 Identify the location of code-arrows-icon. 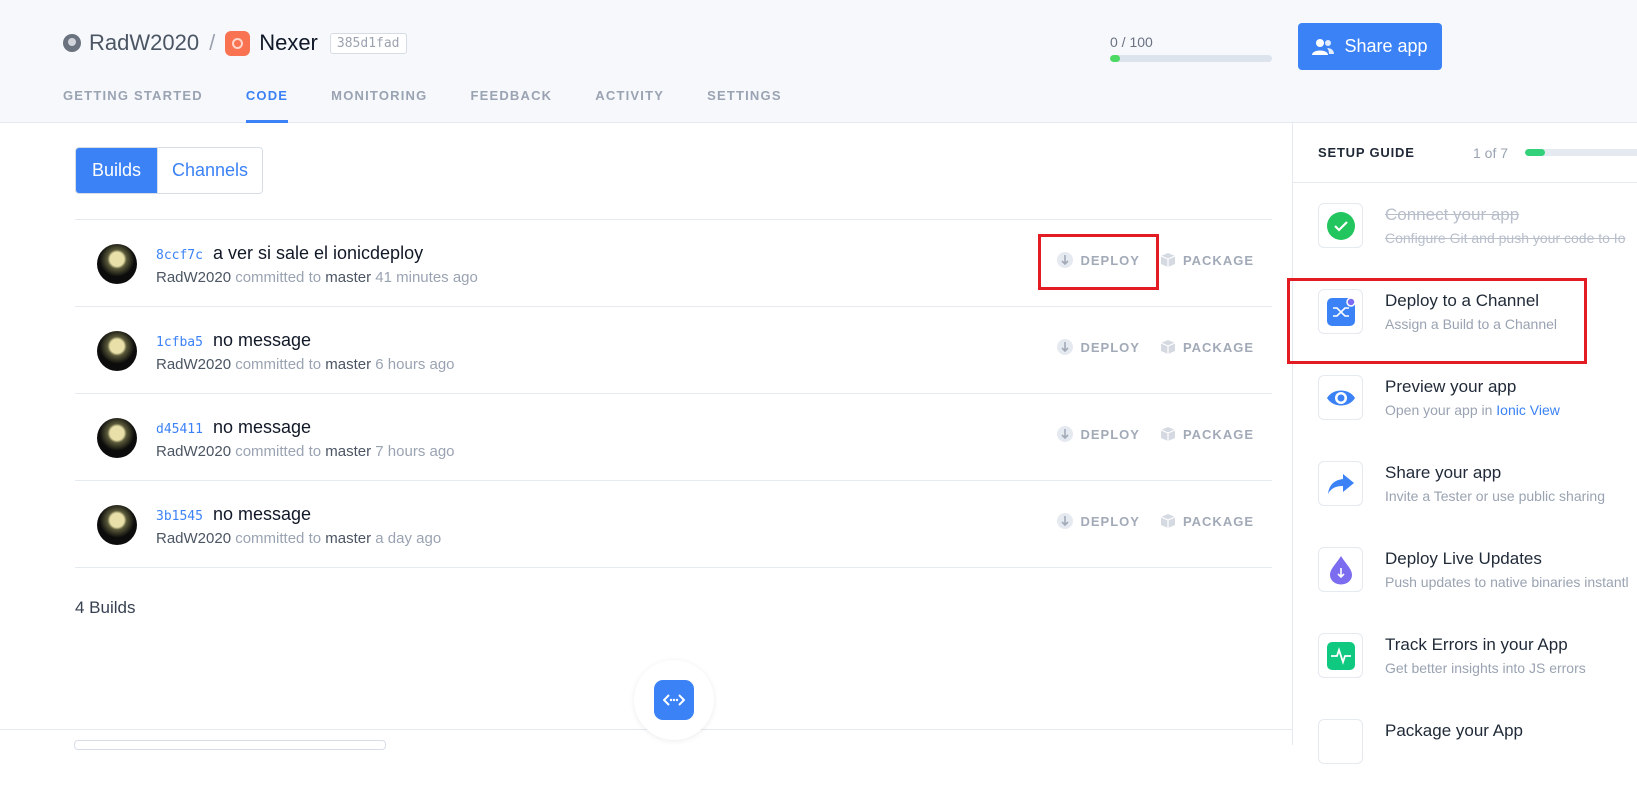
(674, 700).